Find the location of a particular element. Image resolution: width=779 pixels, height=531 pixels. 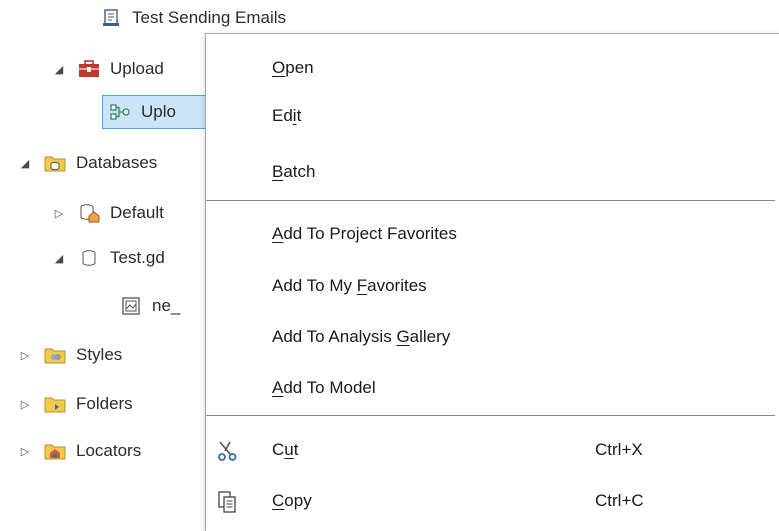

model-icon is located at coordinates (120, 112).